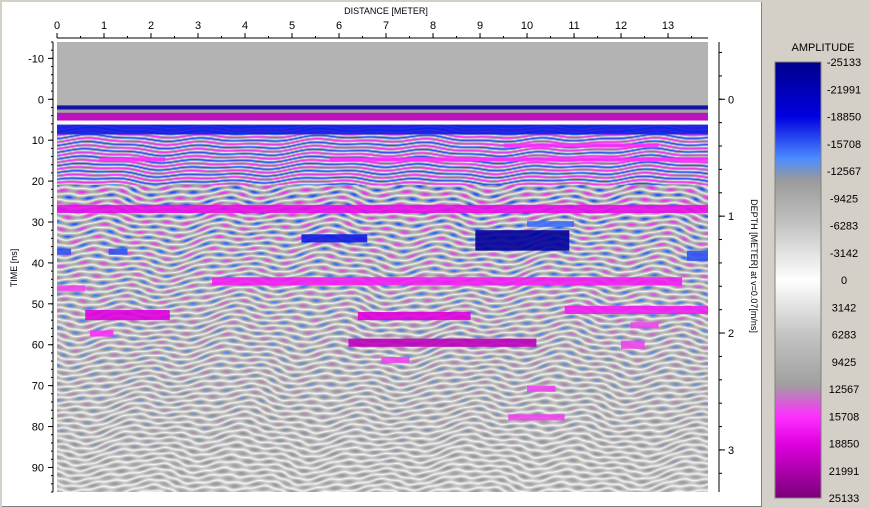  I want to click on depth-tick-label: 1, so click(731, 217).